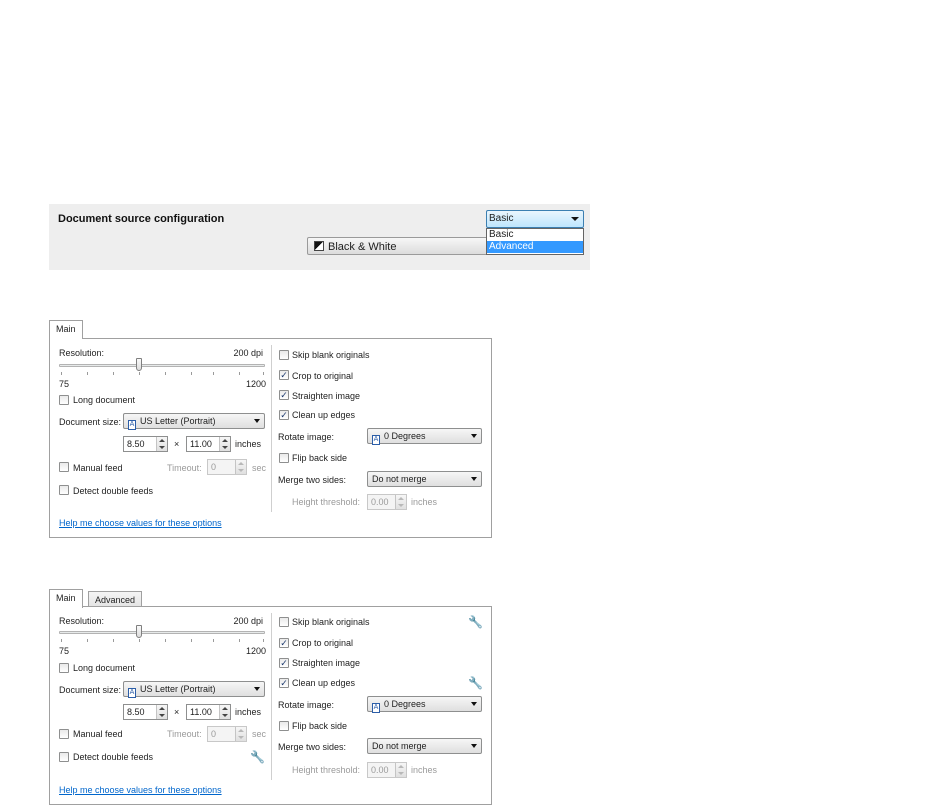  What do you see at coordinates (257, 757) in the screenshot?
I see `wrench-settings-icon: 🔧` at bounding box center [257, 757].